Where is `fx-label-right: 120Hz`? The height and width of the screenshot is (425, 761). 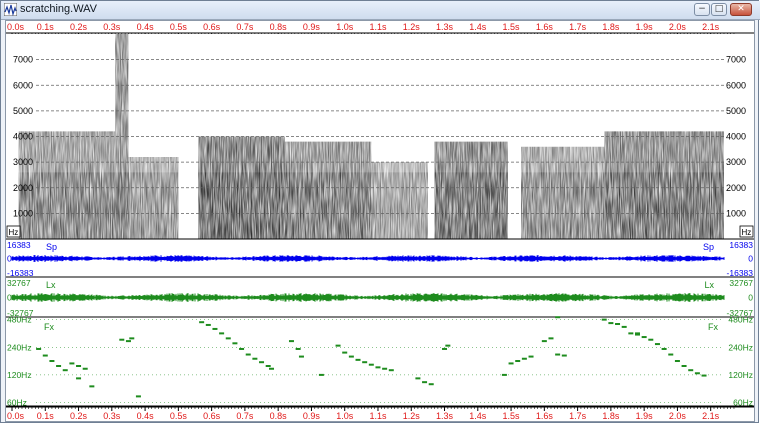
fx-label-right: 120Hz is located at coordinates (740, 375).